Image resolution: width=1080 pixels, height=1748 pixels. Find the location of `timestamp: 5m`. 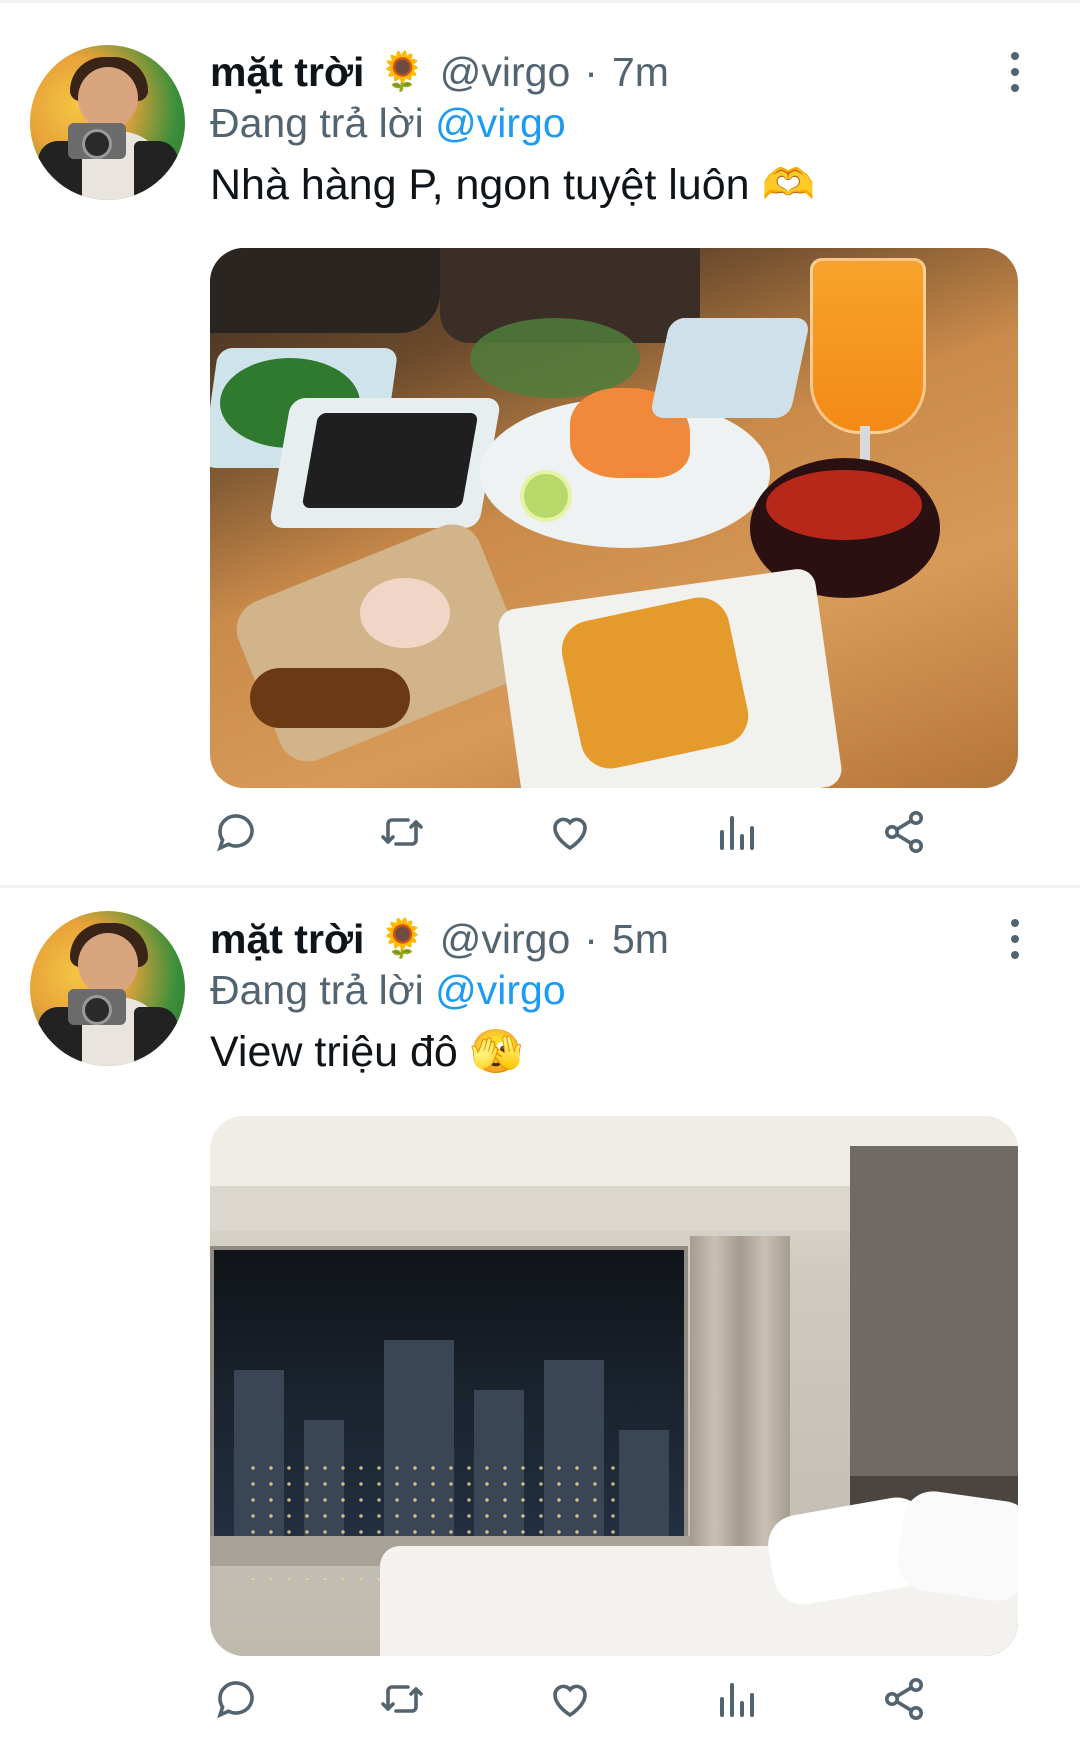

timestamp: 5m is located at coordinates (640, 939).